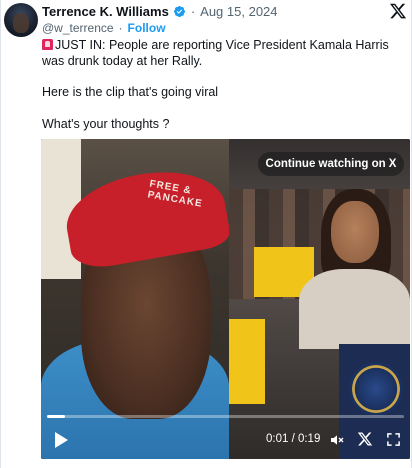 This screenshot has height=468, width=412. What do you see at coordinates (61, 440) in the screenshot?
I see `play-icon` at bounding box center [61, 440].